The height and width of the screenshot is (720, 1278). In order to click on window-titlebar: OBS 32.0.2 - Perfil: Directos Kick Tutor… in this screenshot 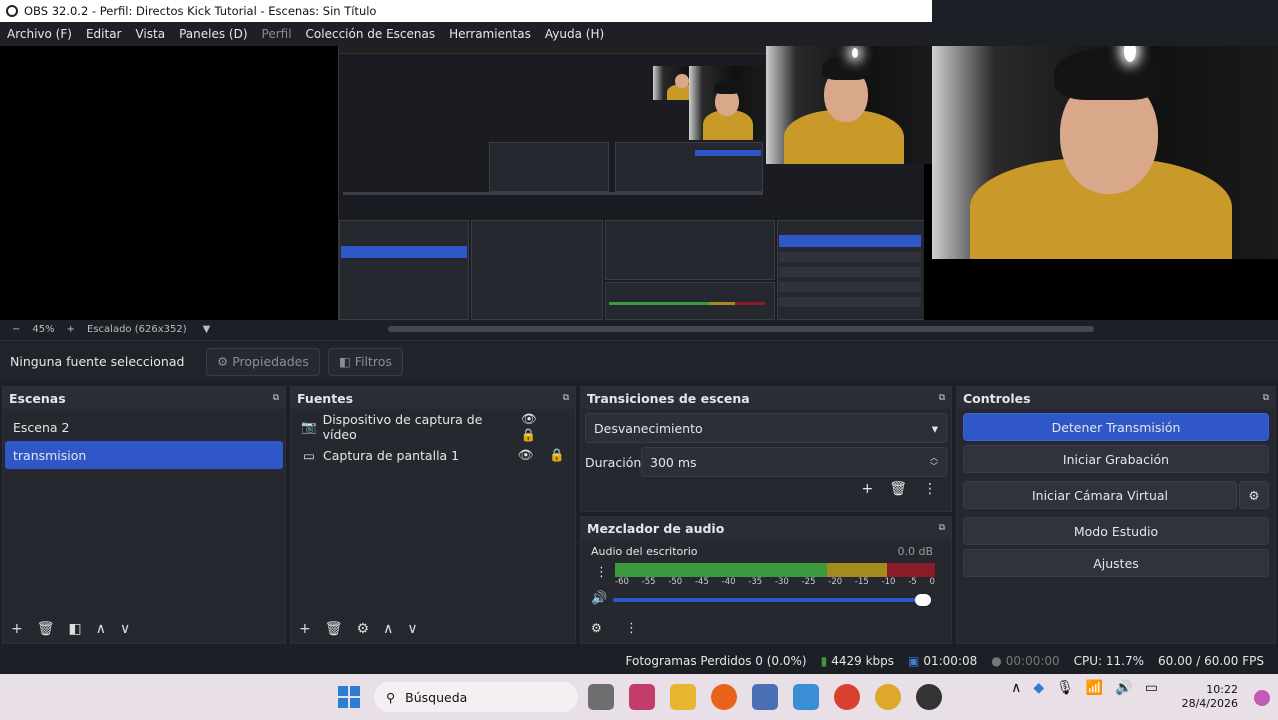, I will do `click(466, 11)`.